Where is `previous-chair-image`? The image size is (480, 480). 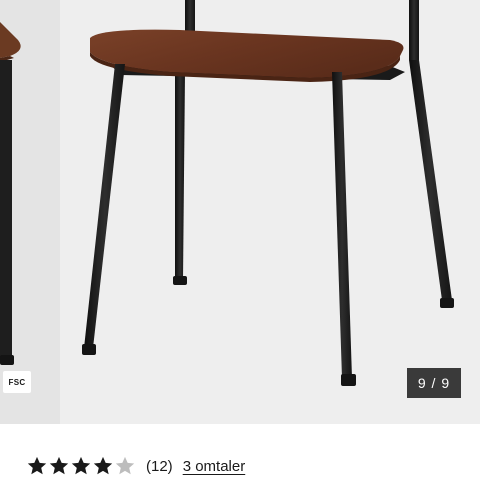
previous-chair-image is located at coordinates (10, 193).